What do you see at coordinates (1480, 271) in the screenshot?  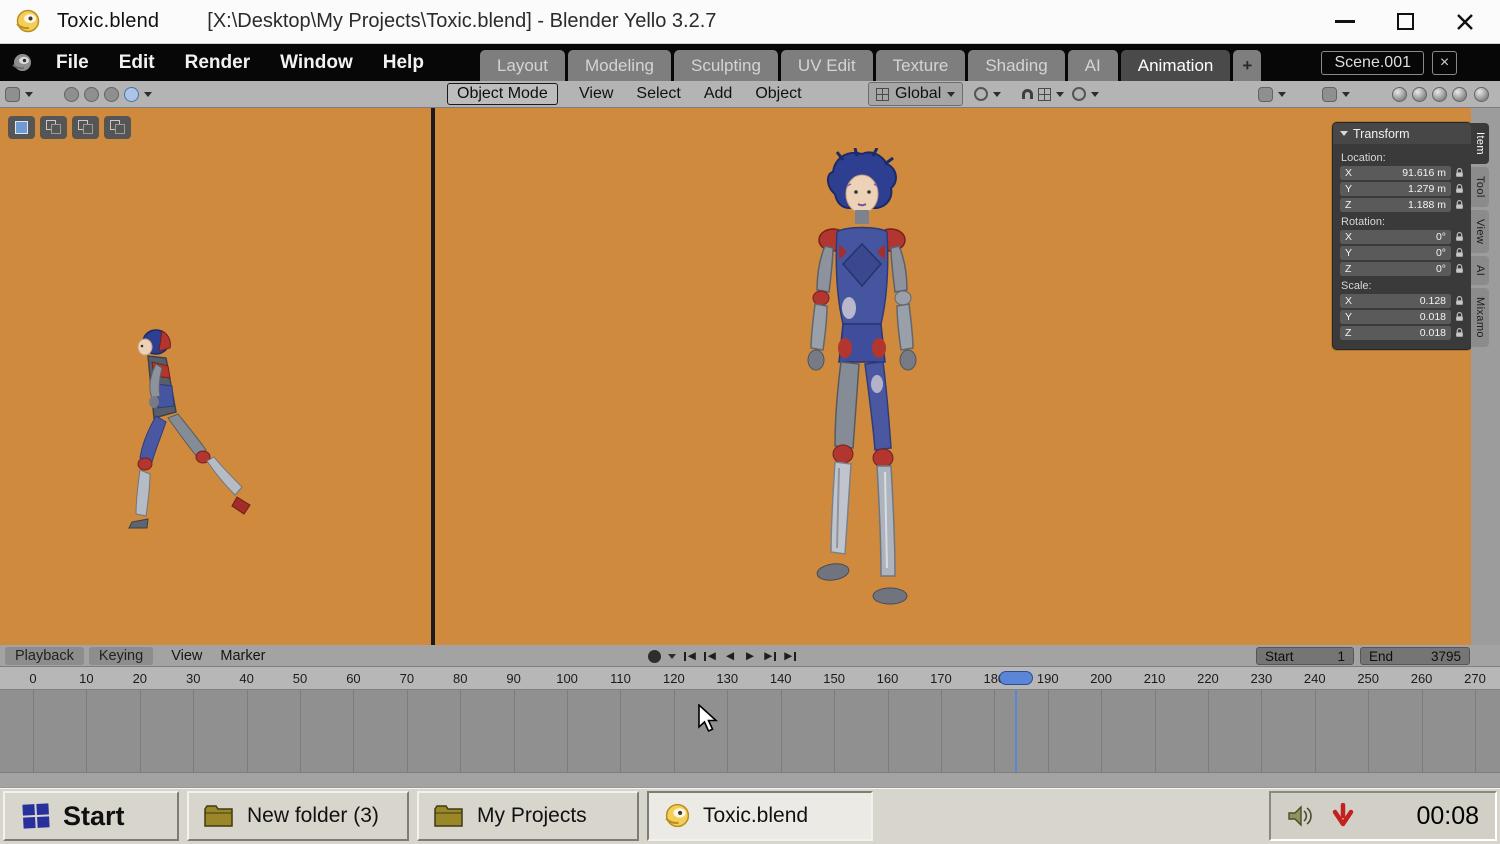 I see `side-tab-ai: AI` at bounding box center [1480, 271].